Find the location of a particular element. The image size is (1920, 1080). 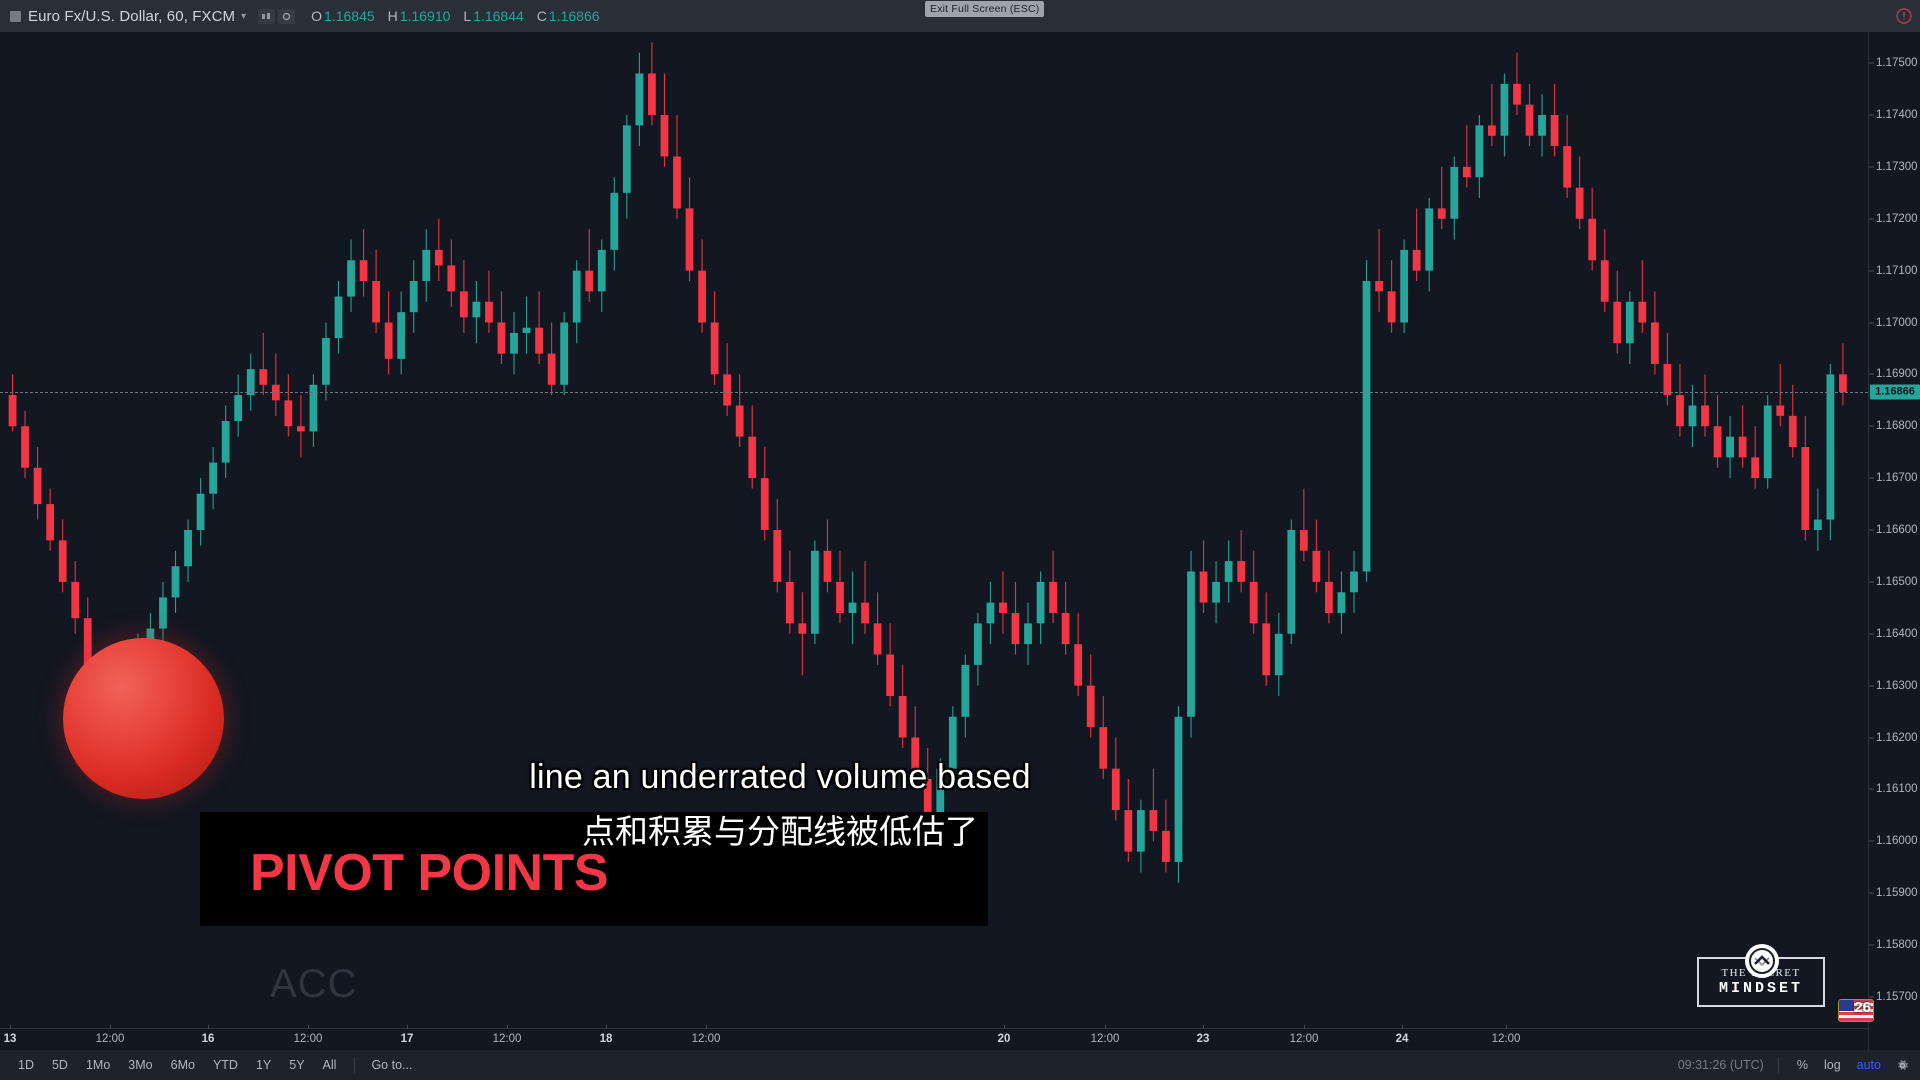

warning-icon is located at coordinates (1904, 16).